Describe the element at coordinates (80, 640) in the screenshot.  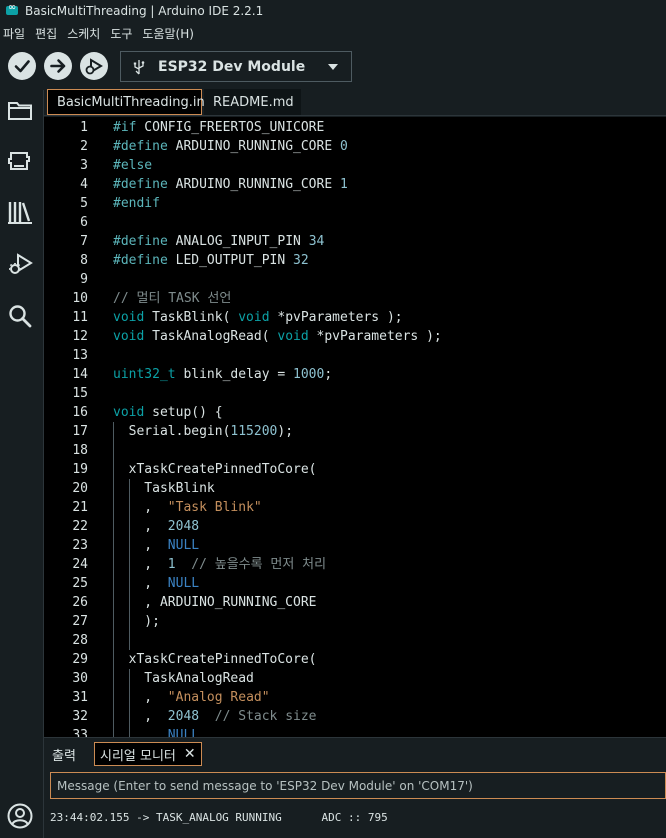
I see `line-number: 28` at that location.